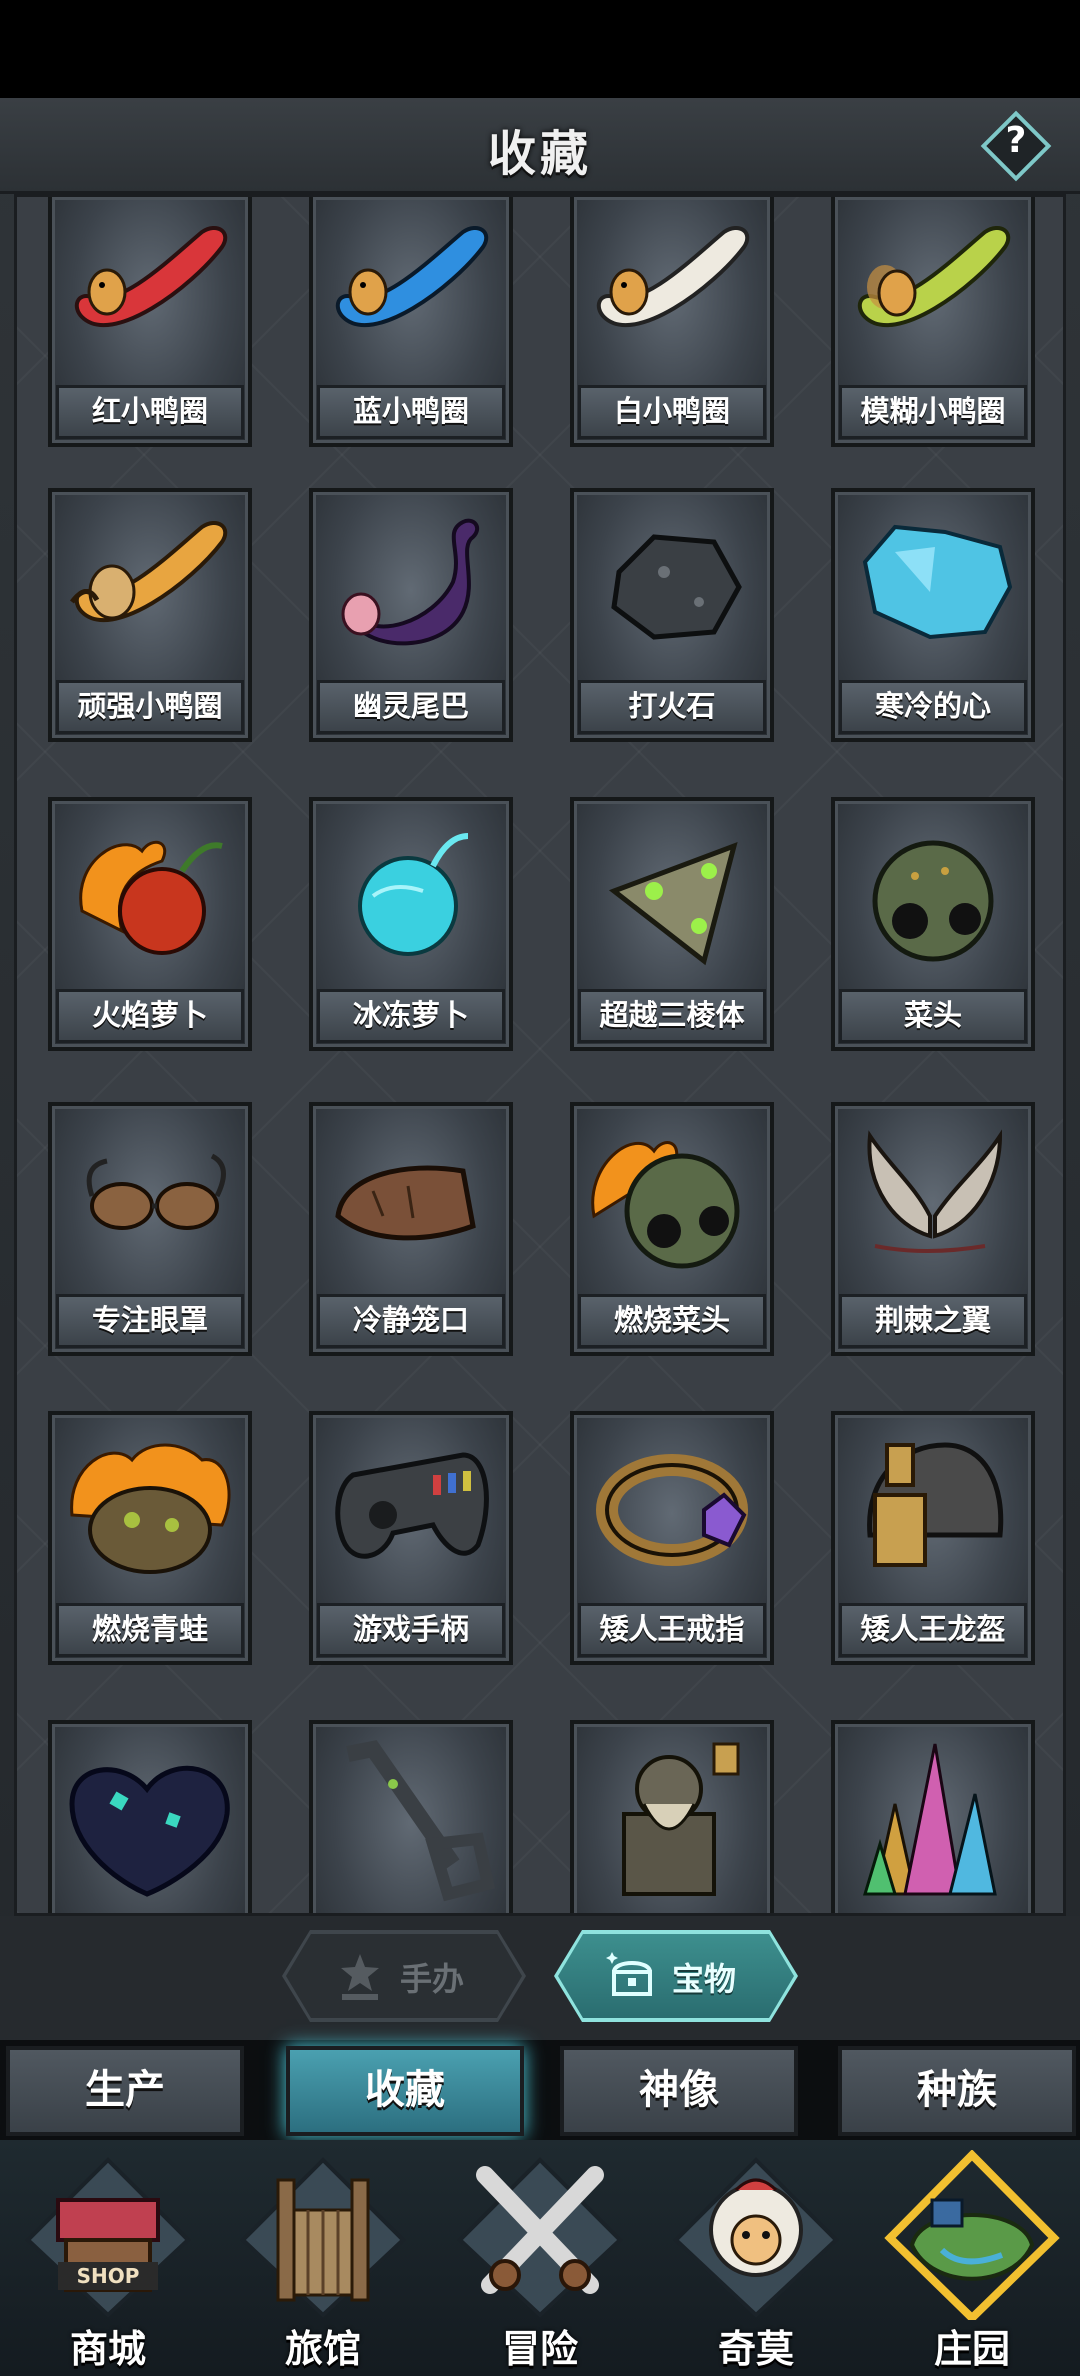 This screenshot has width=1080, height=2376. Describe the element at coordinates (1016, 140) in the screenshot. I see `help-icon: ?` at that location.